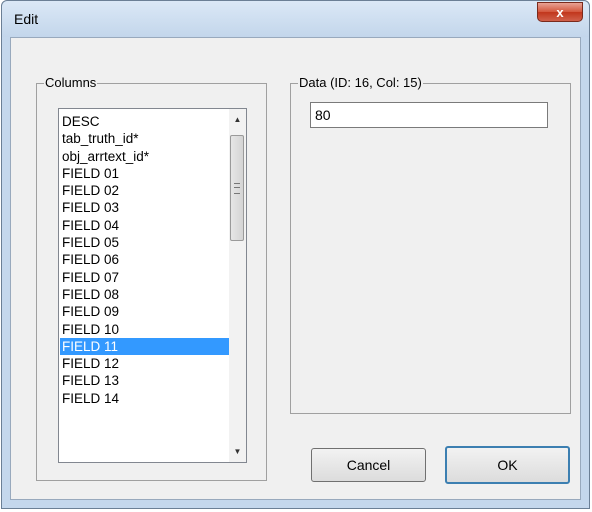 Image resolution: width=592 pixels, height=512 pixels. Describe the element at coordinates (148, 294) in the screenshot. I see `list-item: FIELD 08` at that location.